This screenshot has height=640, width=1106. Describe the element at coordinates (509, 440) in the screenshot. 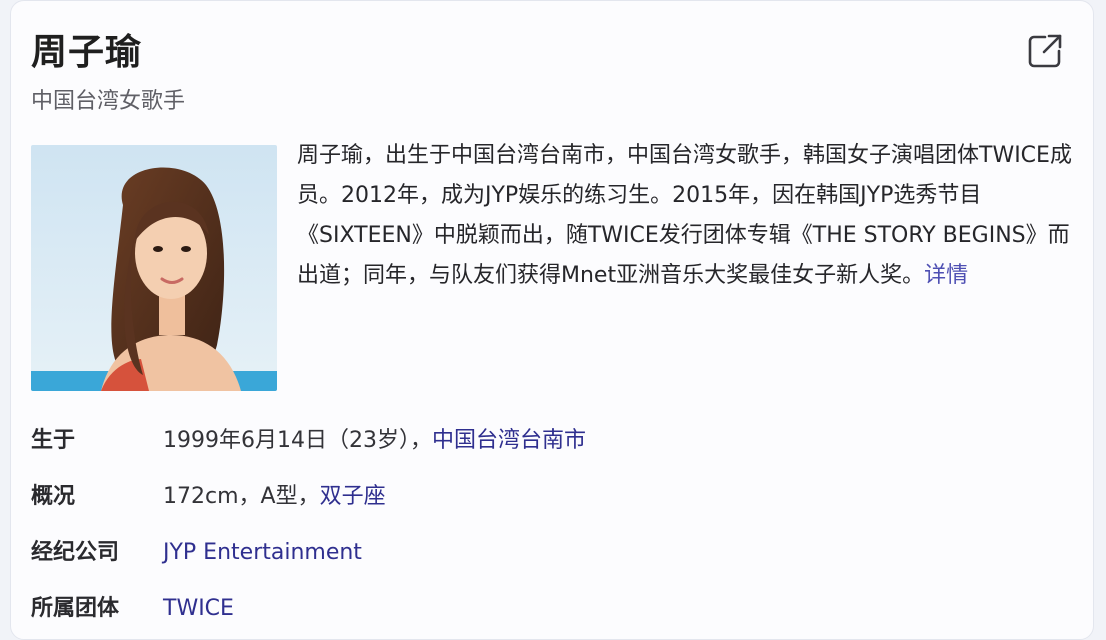

I see `birthplace-link: 中国台湾台南市` at that location.